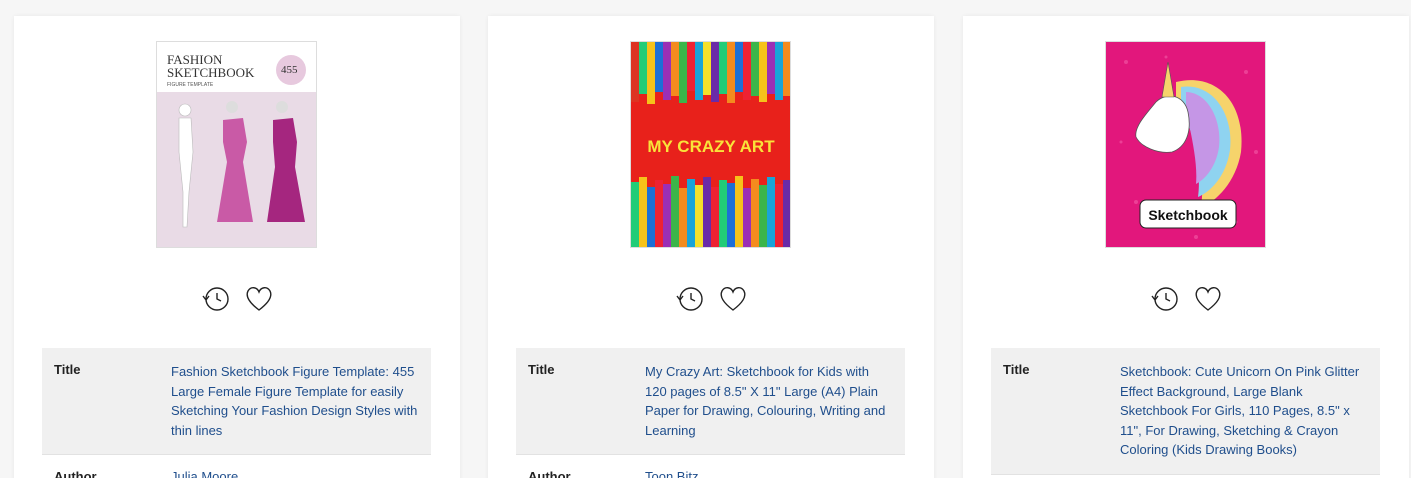 This screenshot has height=478, width=1411. What do you see at coordinates (1188, 215) in the screenshot?
I see `cover-text: Sketchbook` at bounding box center [1188, 215].